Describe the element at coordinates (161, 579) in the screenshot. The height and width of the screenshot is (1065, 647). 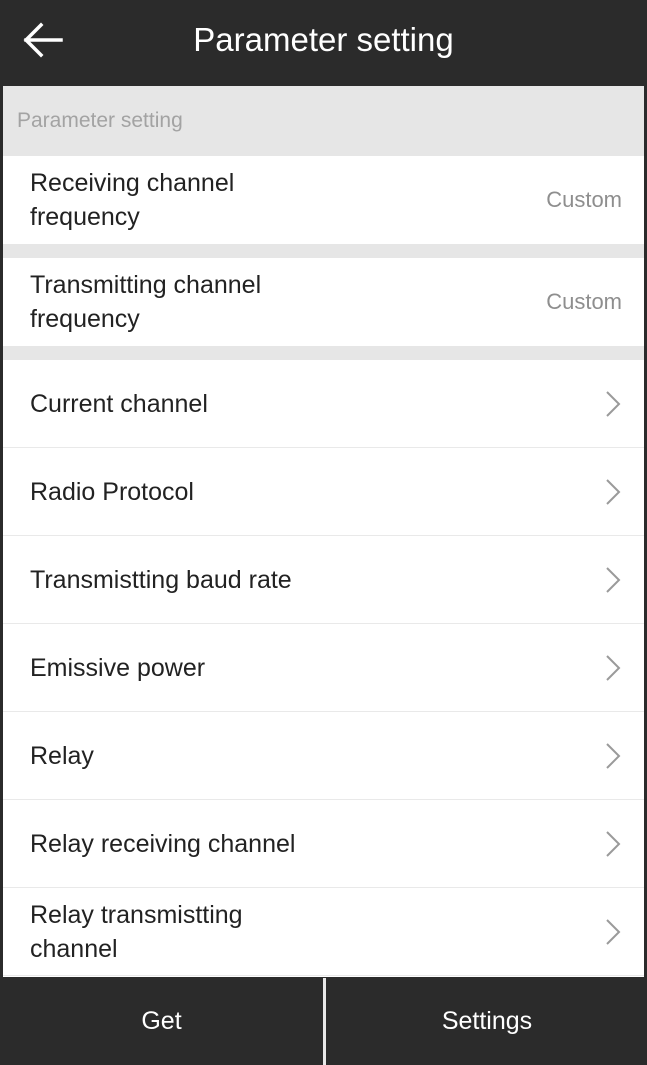
I see `row-label: Transmistting baud rate` at that location.